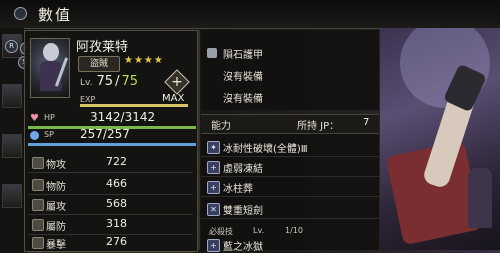 The height and width of the screenshot is (253, 500). Describe the element at coordinates (99, 64) in the screenshot. I see `job-badge: 盜賊` at that location.